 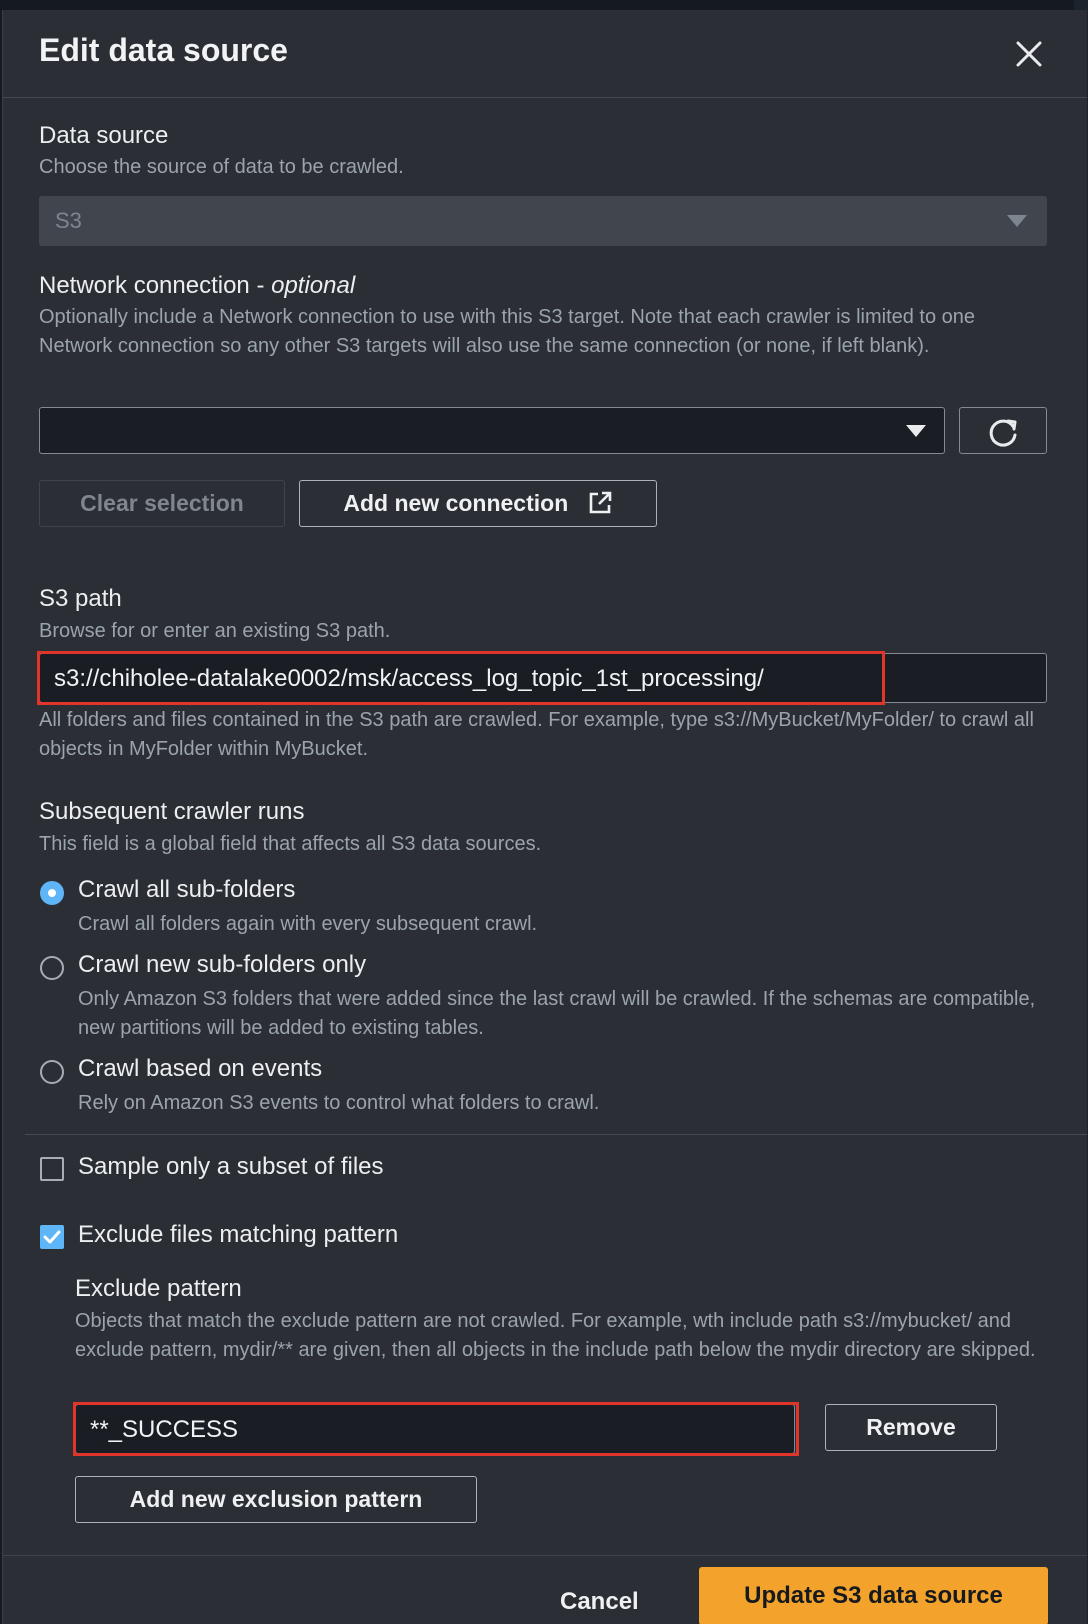 I want to click on option-crawl-new-label: Crawl new sub-folders only, so click(x=222, y=965).